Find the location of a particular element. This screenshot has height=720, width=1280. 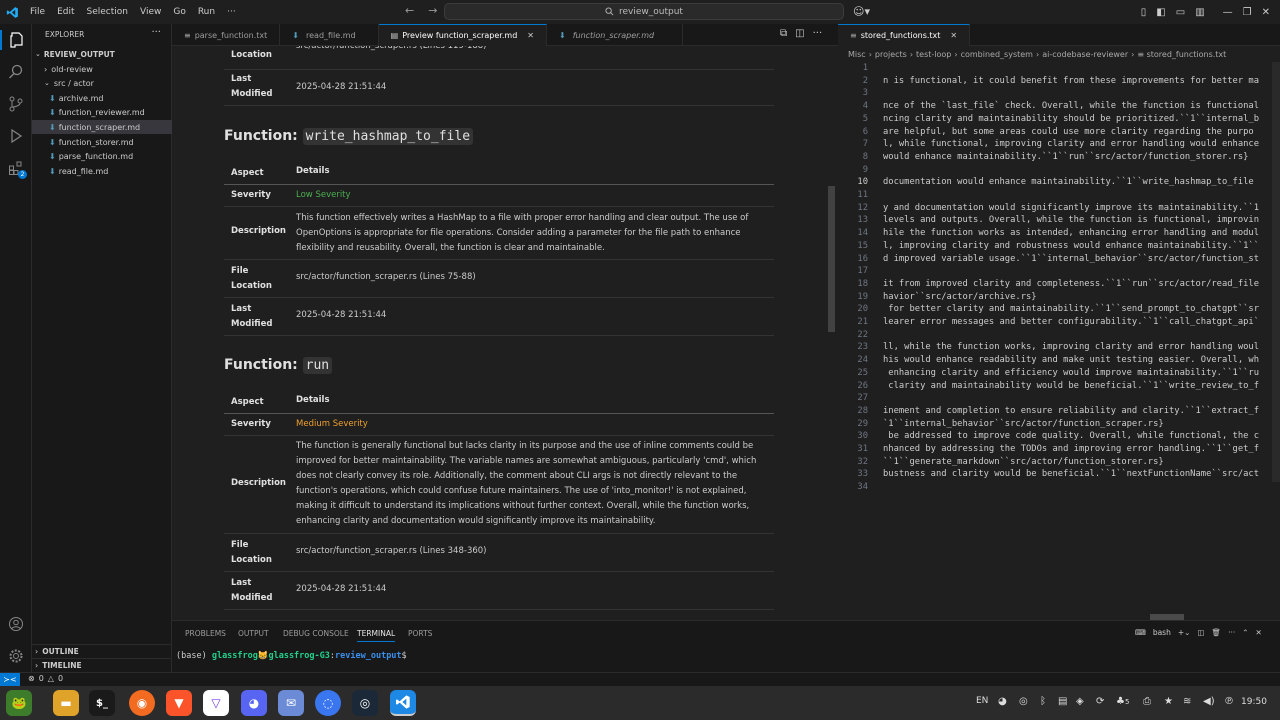

printer-icon: ⎙ is located at coordinates (1147, 701).